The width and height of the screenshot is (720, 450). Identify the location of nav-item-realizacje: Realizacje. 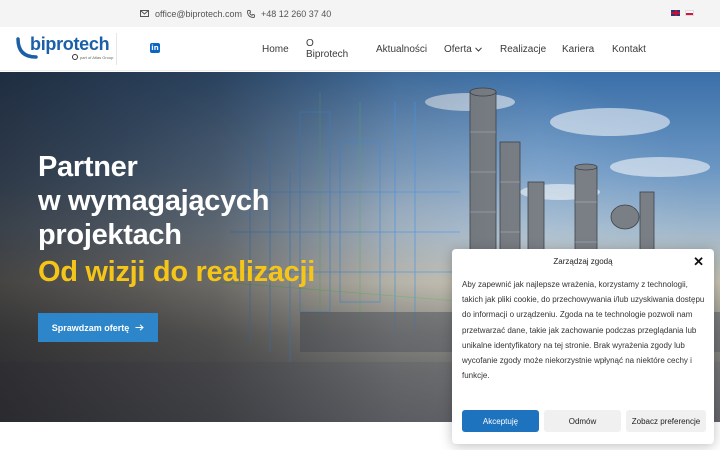
(523, 49).